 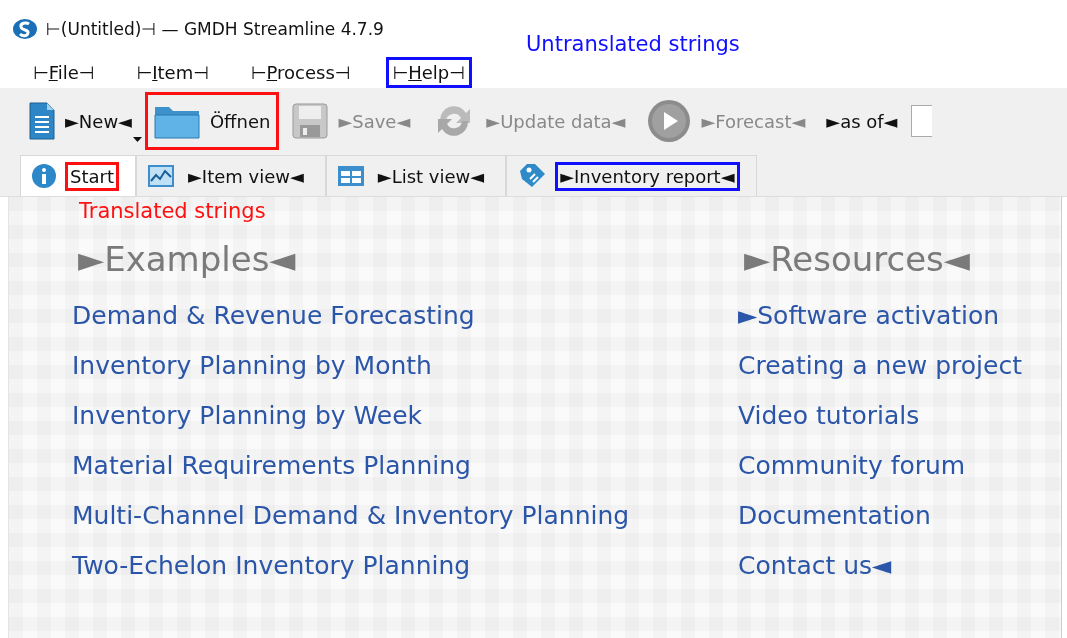 I want to click on link: Inventory Planning by Week, so click(x=247, y=426).